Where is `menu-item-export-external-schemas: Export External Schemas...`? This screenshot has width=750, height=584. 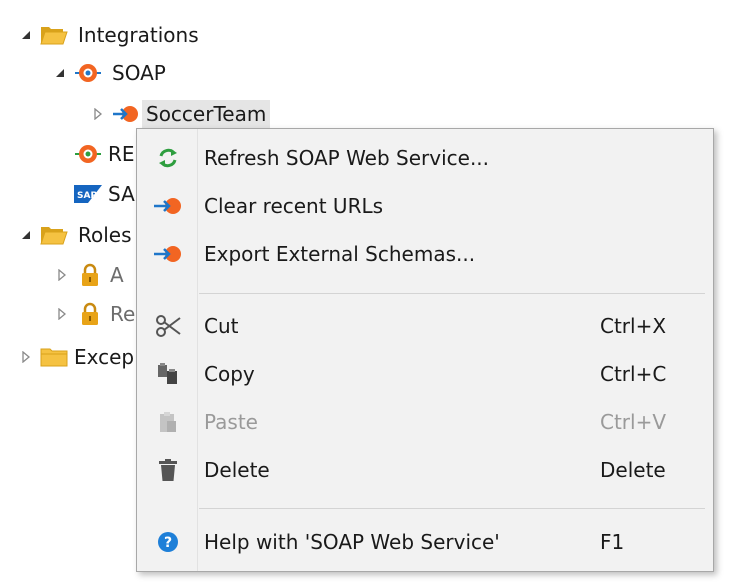 menu-item-export-external-schemas: Export External Schemas... is located at coordinates (425, 254).